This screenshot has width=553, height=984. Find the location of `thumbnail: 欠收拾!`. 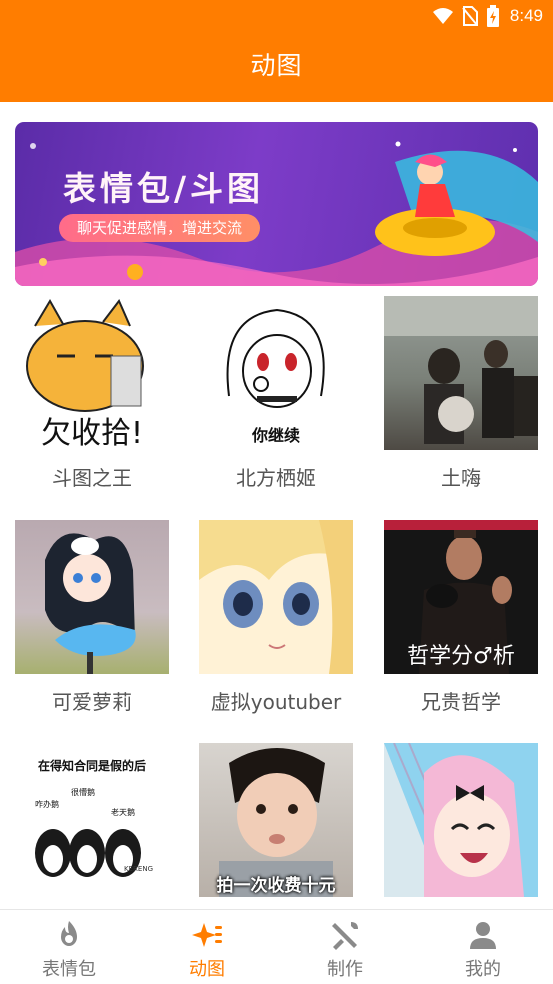

thumbnail: 欠收拾! is located at coordinates (92, 373).